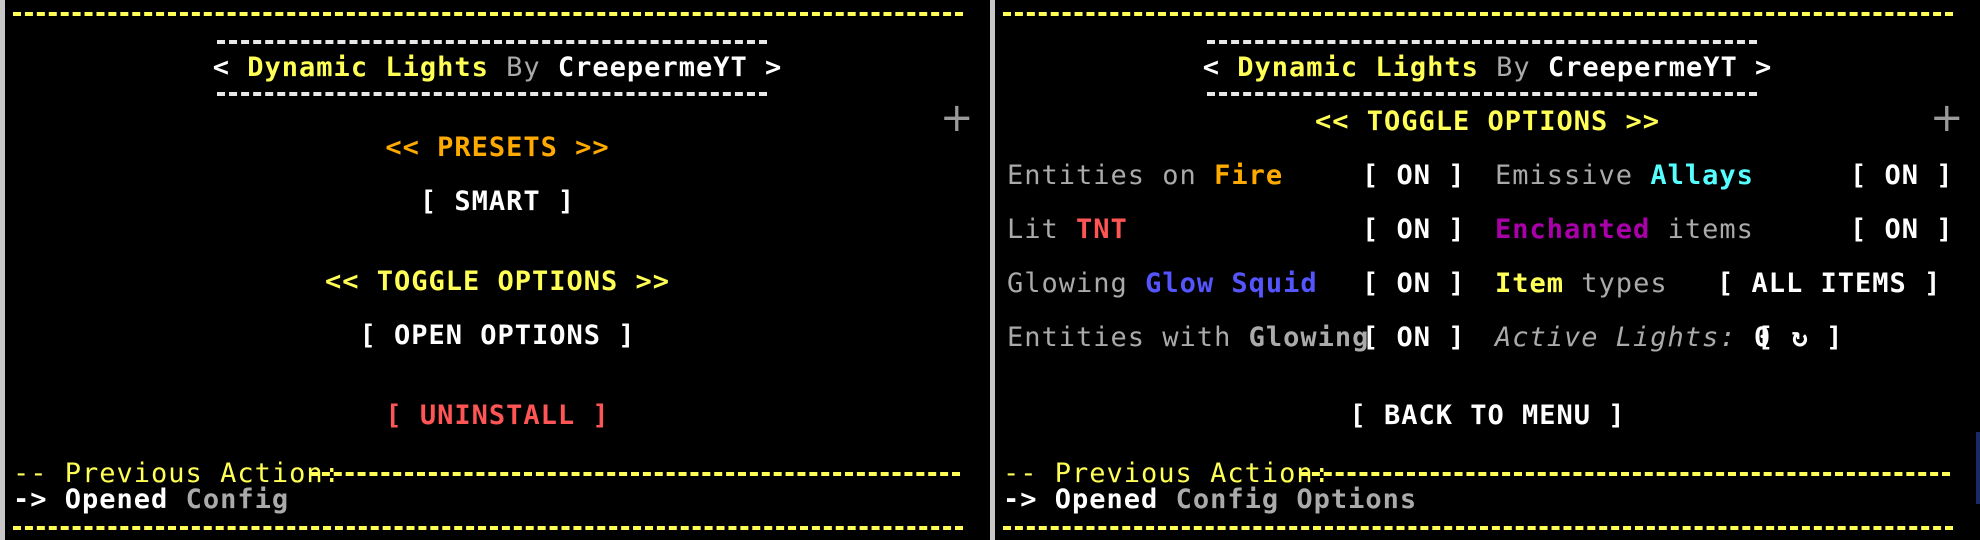  What do you see at coordinates (1710, 229) in the screenshot?
I see `option-enchanted-suffix: items` at bounding box center [1710, 229].